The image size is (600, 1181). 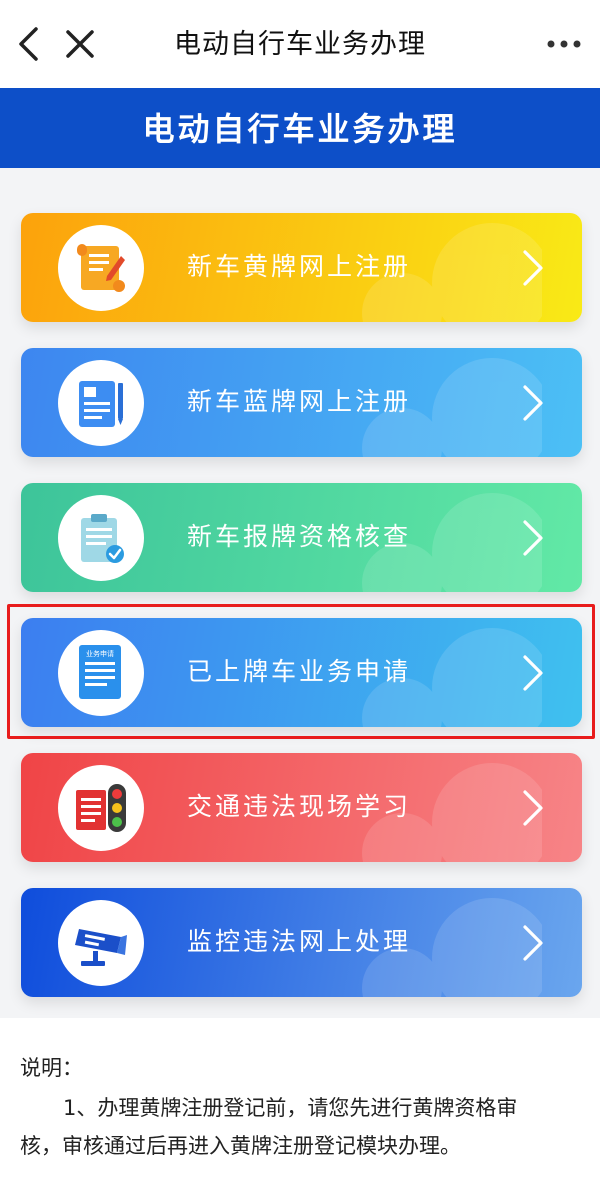 I want to click on more-icon, so click(x=564, y=44).